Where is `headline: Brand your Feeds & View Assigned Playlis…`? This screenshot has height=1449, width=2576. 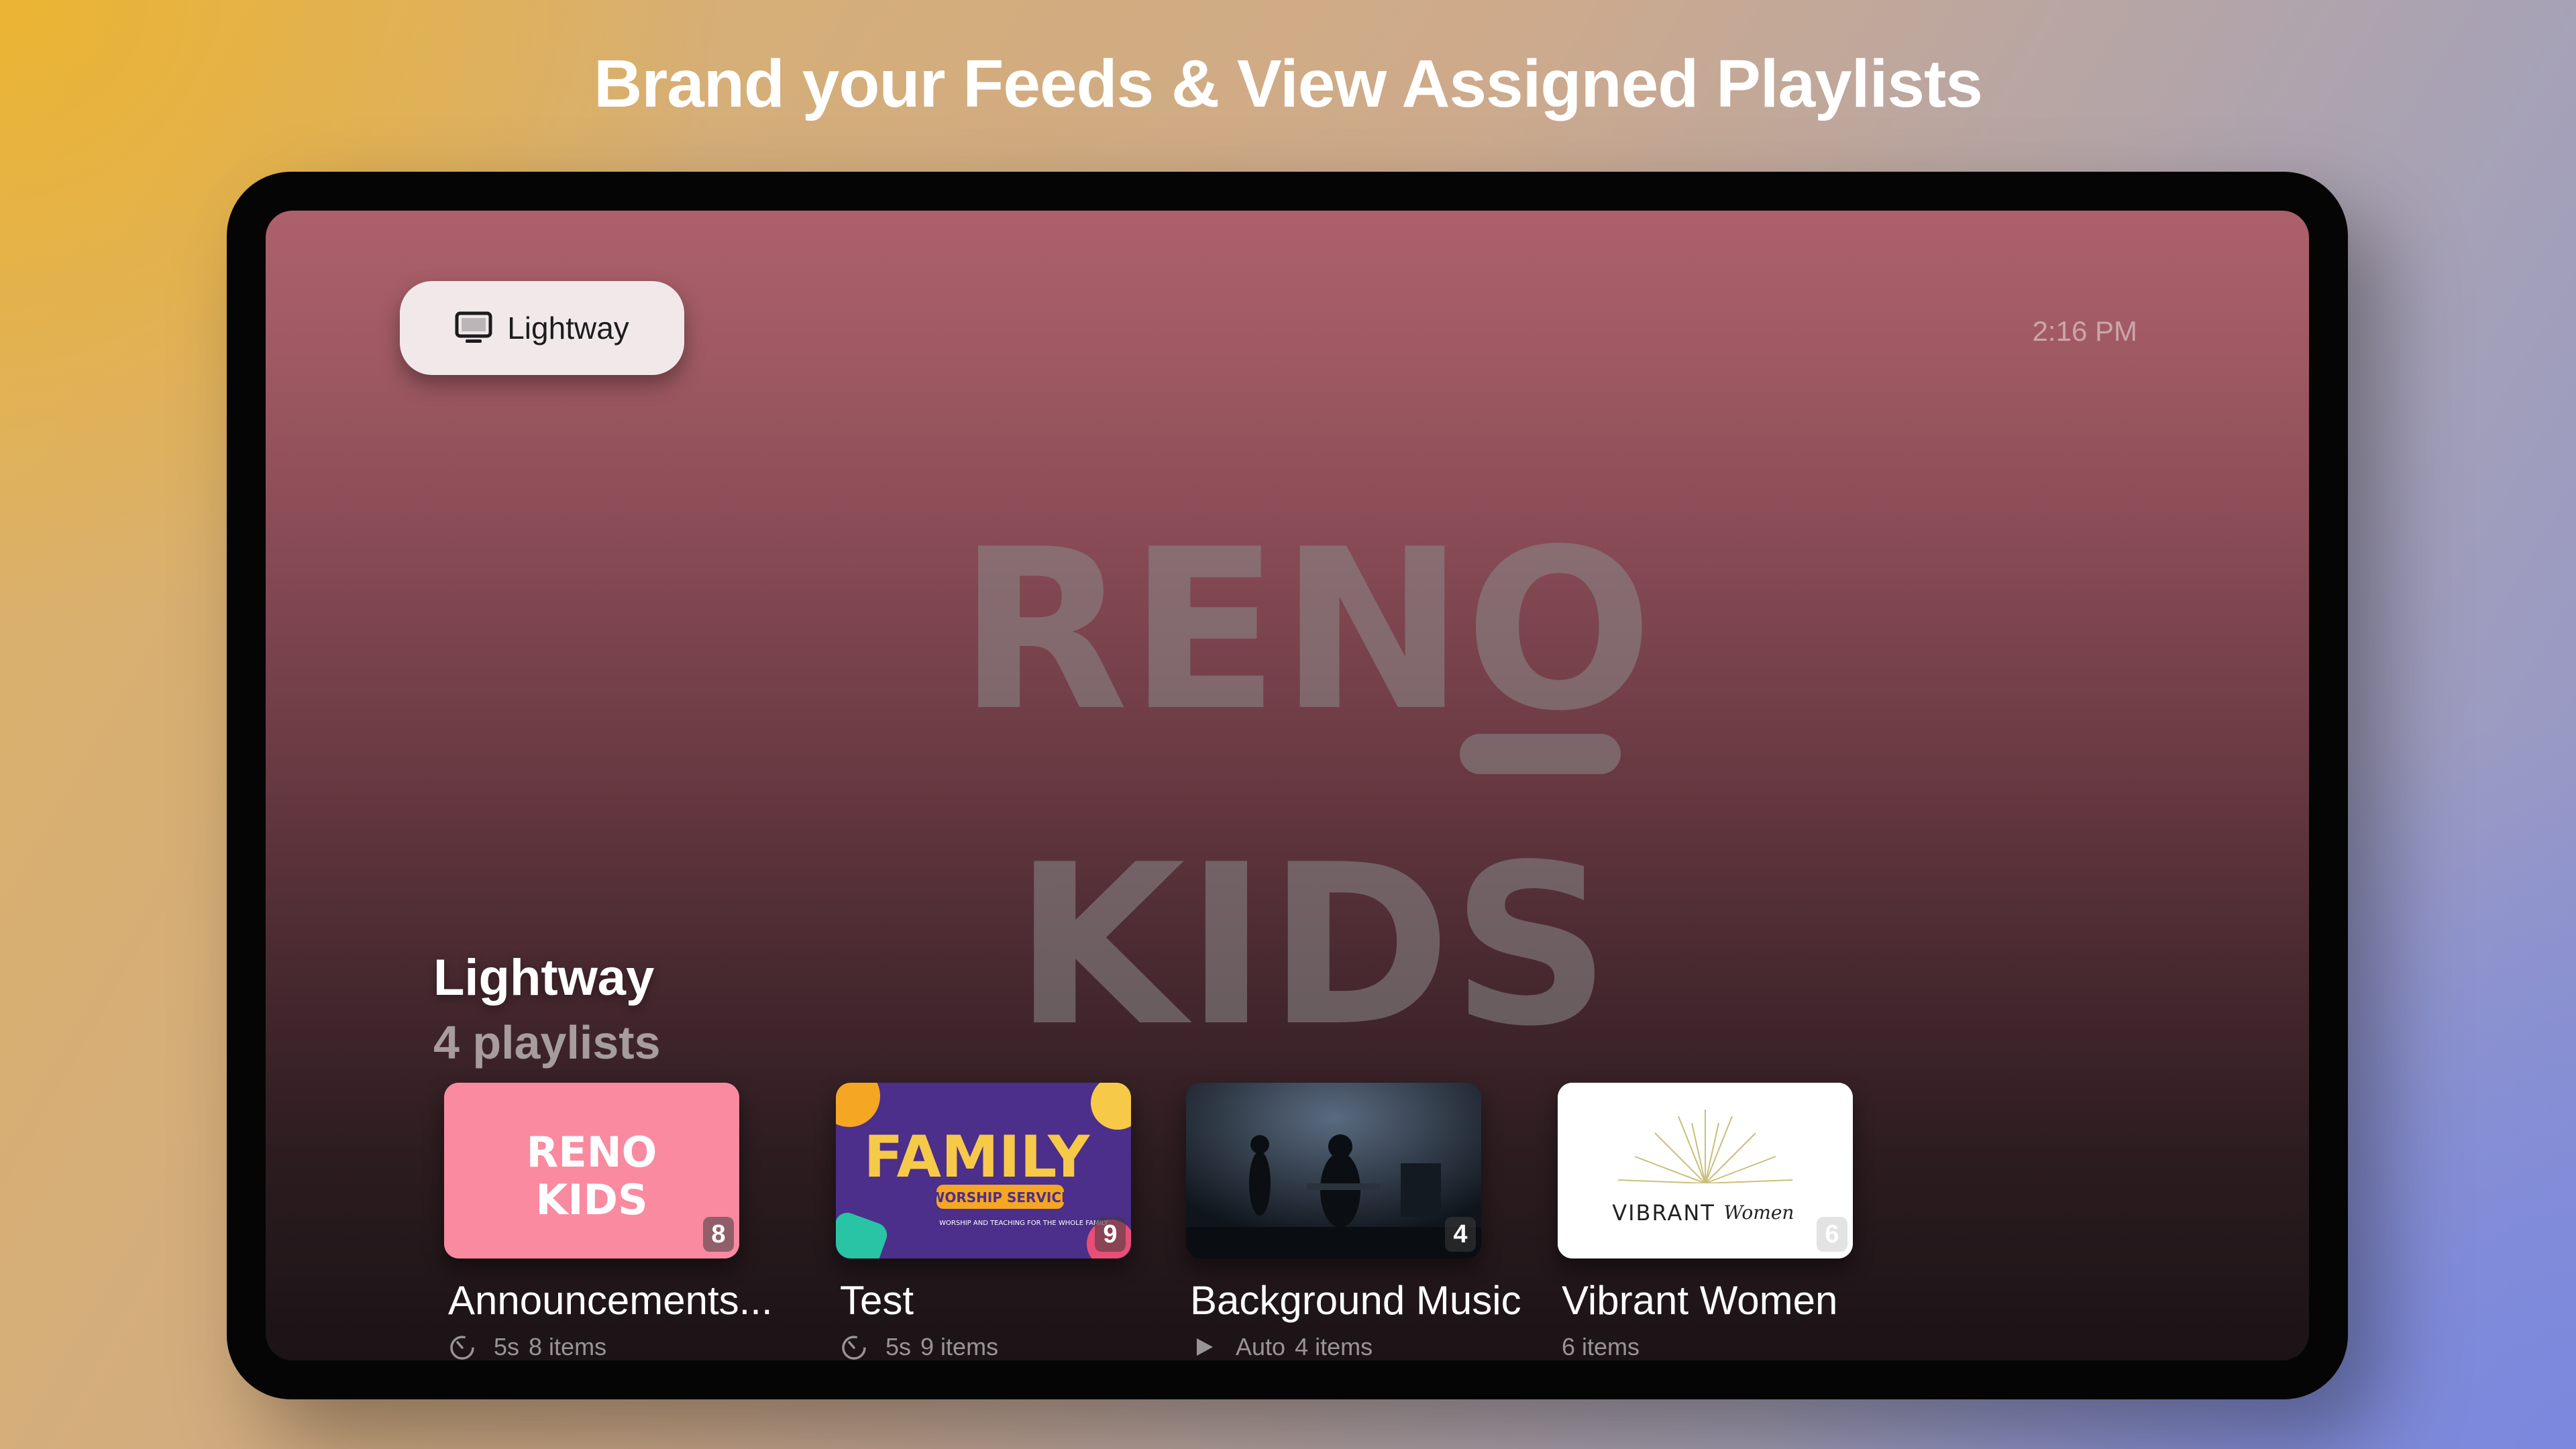 headline: Brand your Feeds & View Assigned Playlis… is located at coordinates (1288, 83).